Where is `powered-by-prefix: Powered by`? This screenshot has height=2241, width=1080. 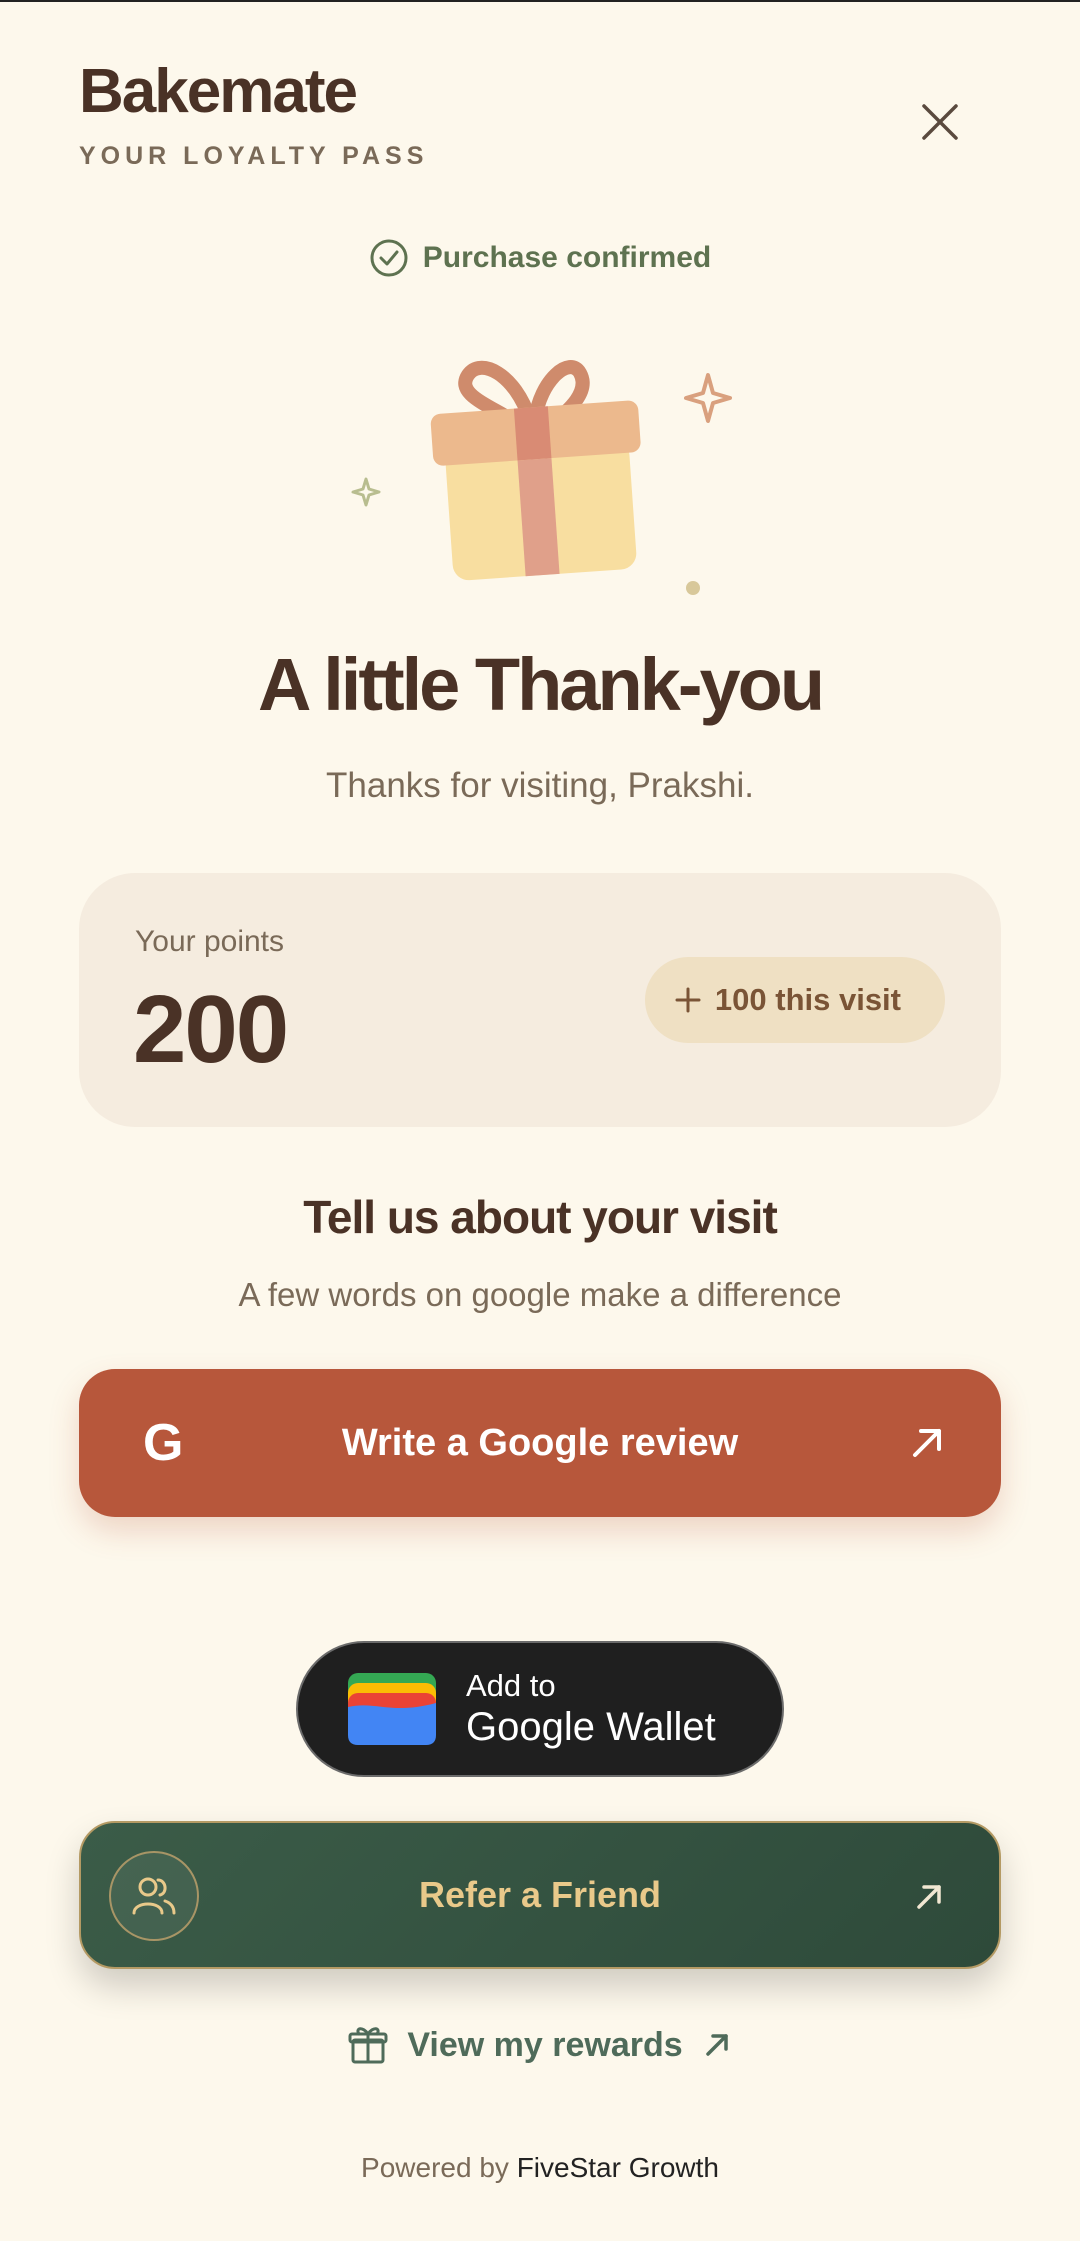 powered-by-prefix: Powered by is located at coordinates (435, 2167).